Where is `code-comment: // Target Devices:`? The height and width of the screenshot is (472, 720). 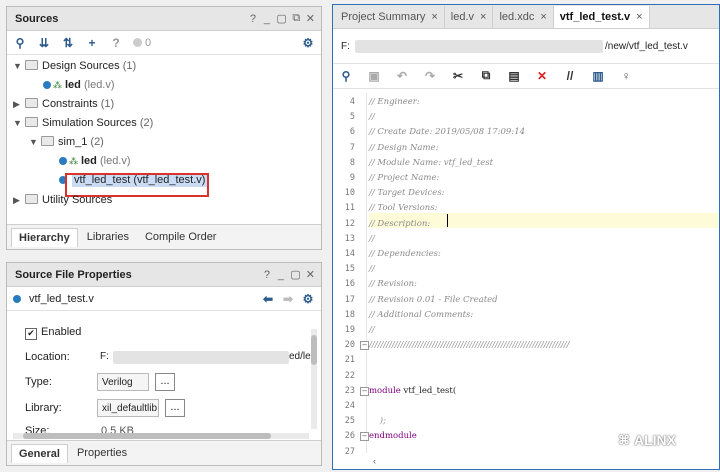 code-comment: // Target Devices: is located at coordinates (407, 193).